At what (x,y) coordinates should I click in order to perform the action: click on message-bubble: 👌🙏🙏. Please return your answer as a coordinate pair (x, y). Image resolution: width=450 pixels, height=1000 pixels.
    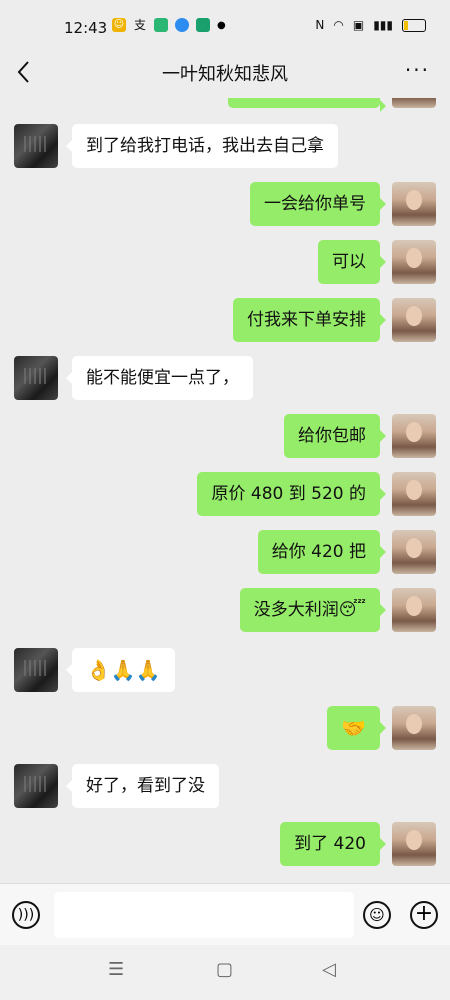
    Looking at the image, I should click on (120, 670).